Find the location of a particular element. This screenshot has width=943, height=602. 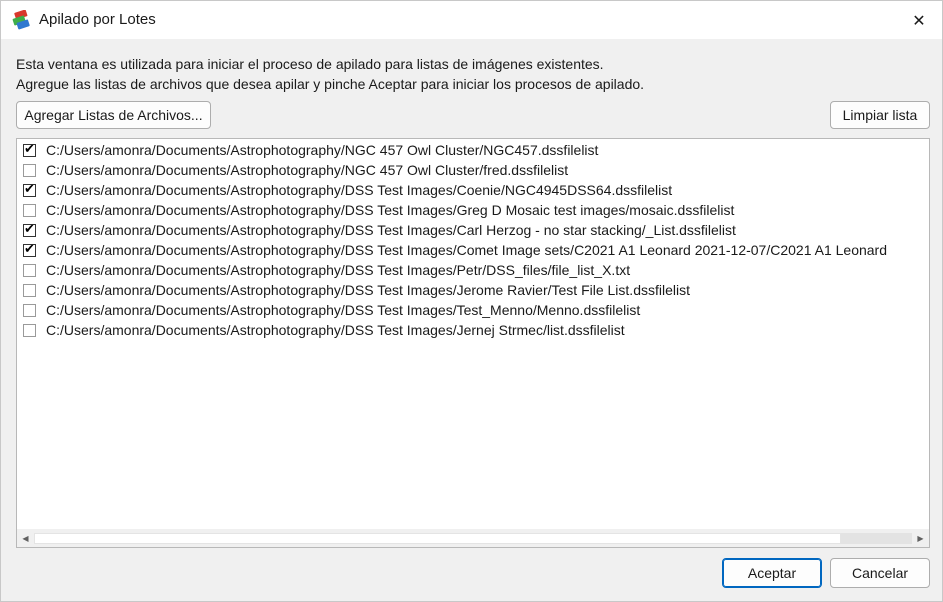

cancel-button: Cancelar is located at coordinates (880, 573).